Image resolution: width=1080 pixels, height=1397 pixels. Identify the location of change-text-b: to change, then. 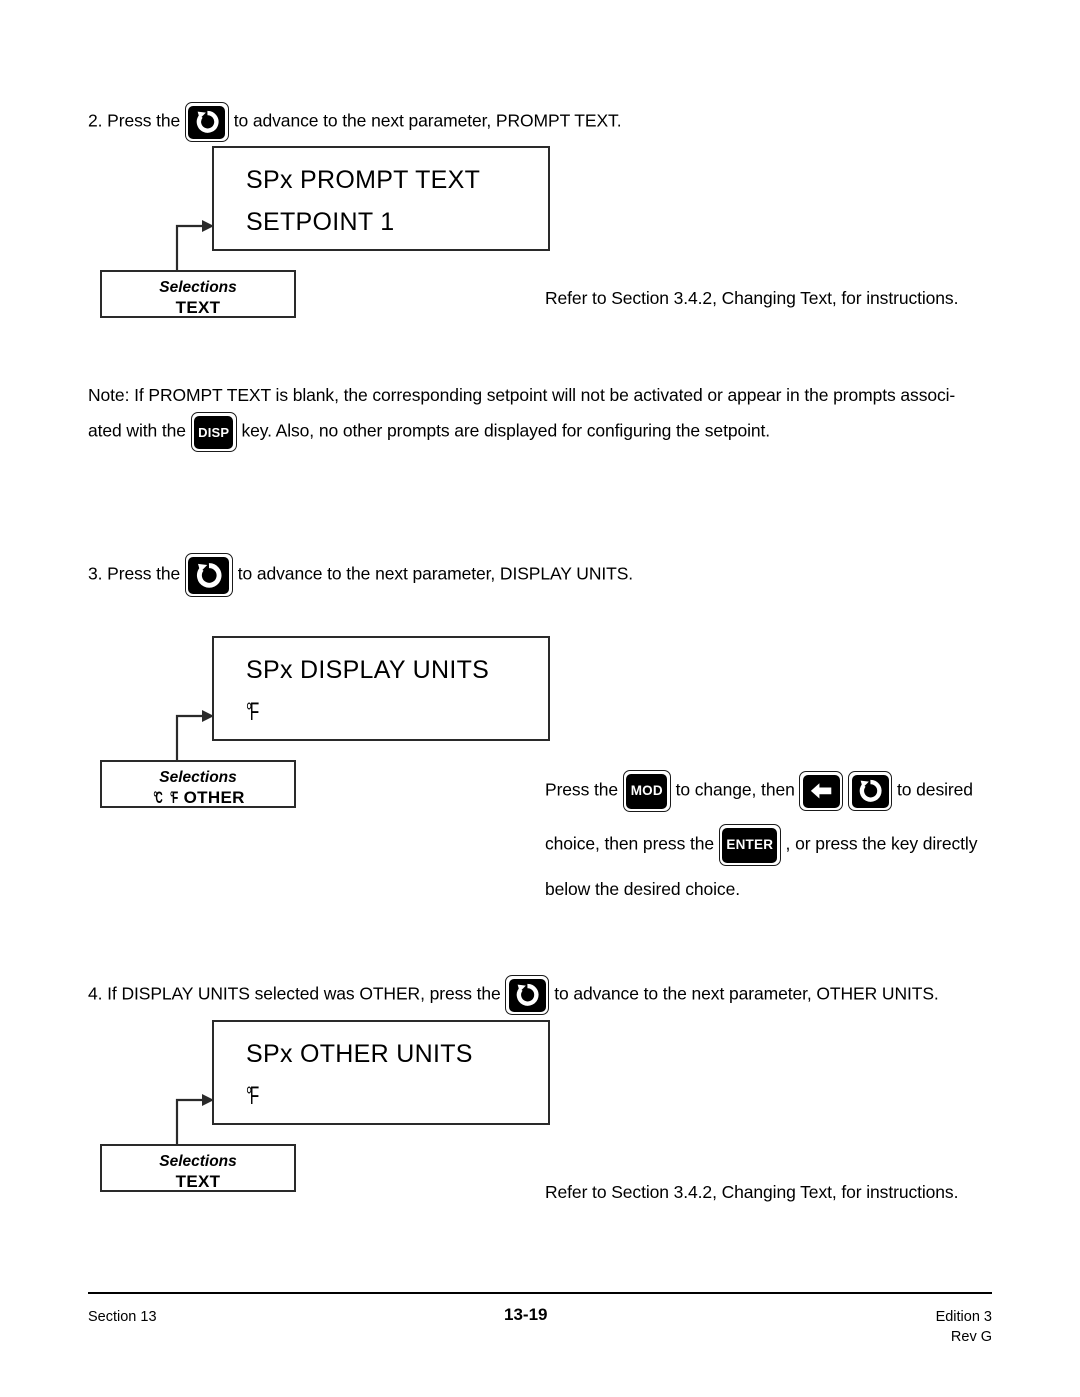
(735, 789).